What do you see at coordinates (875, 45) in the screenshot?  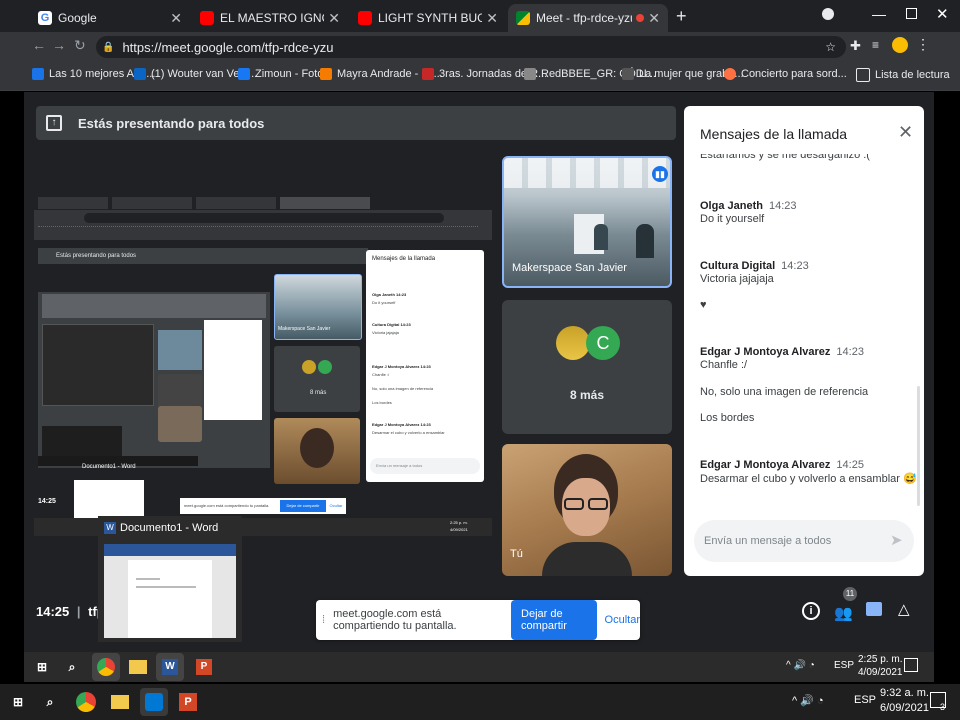 I see `media-control-icon: ≡` at bounding box center [875, 45].